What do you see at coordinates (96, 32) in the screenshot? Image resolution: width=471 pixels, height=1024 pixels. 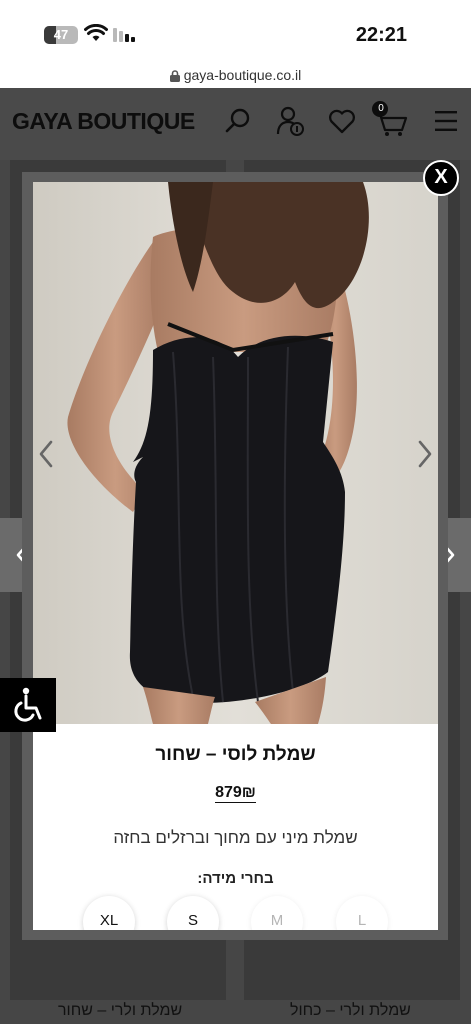 I see `wifi-icon` at bounding box center [96, 32].